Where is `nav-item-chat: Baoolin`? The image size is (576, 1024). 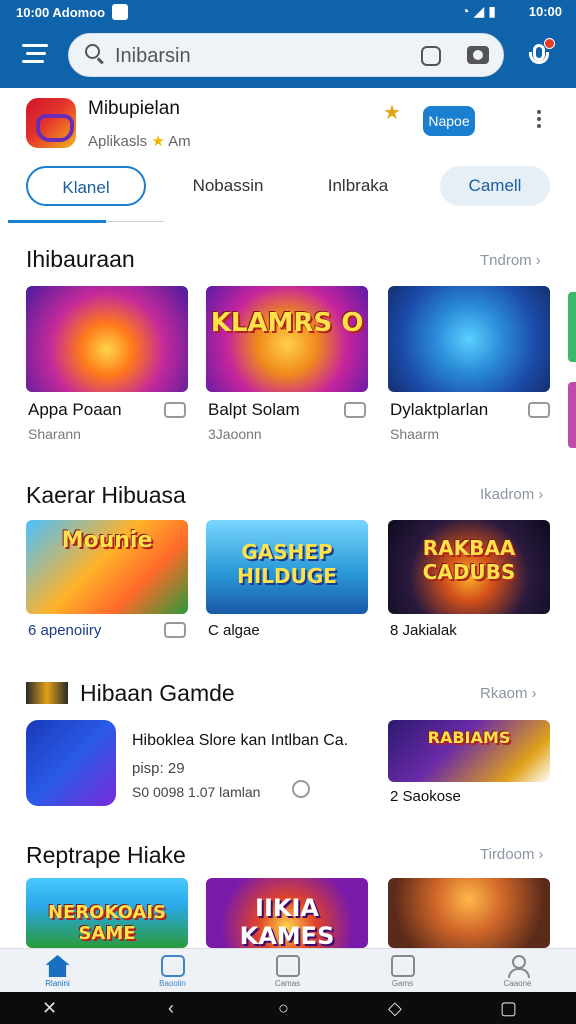
nav-item-chat: Baoolin is located at coordinates (172, 971).